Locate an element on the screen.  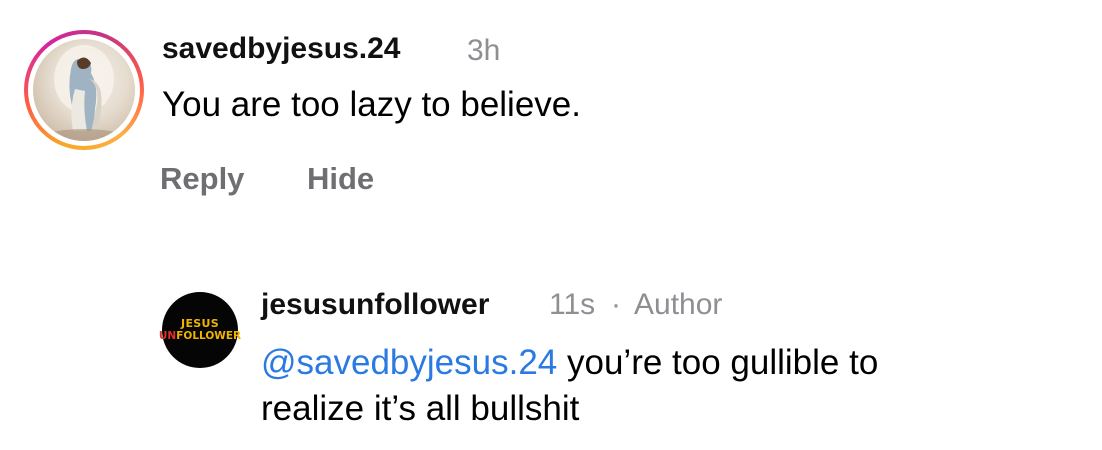
avatar-story-ring is located at coordinates (84, 90).